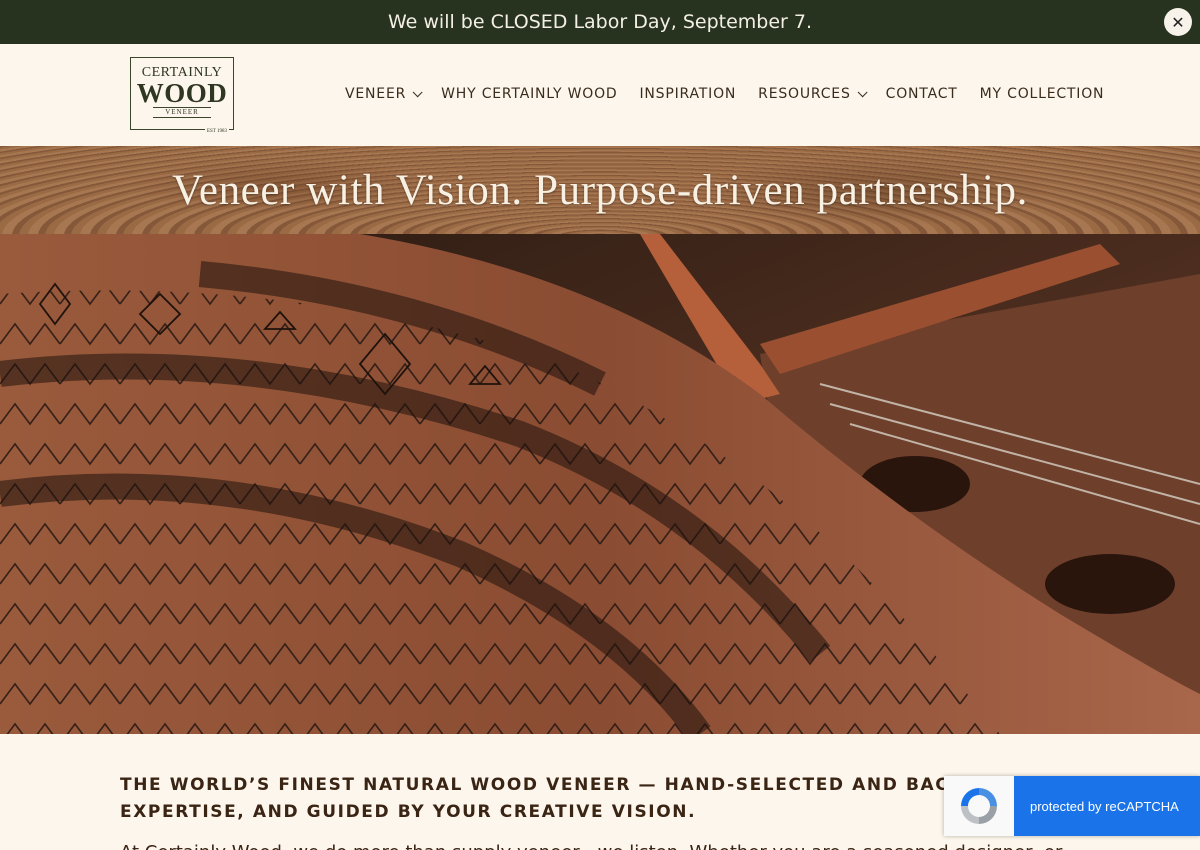 This screenshot has height=850, width=1200. What do you see at coordinates (979, 806) in the screenshot?
I see `recaptcha-icon` at bounding box center [979, 806].